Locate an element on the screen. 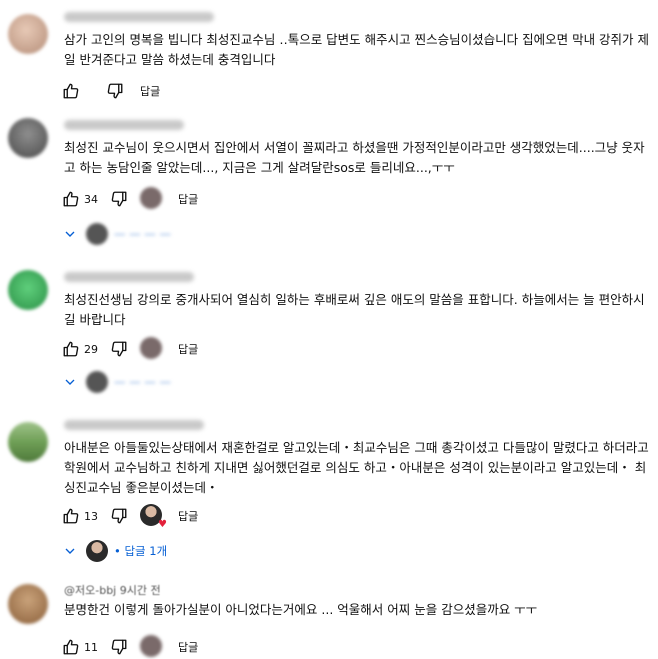 The height and width of the screenshot is (659, 658). like-count: 34 is located at coordinates (91, 199).